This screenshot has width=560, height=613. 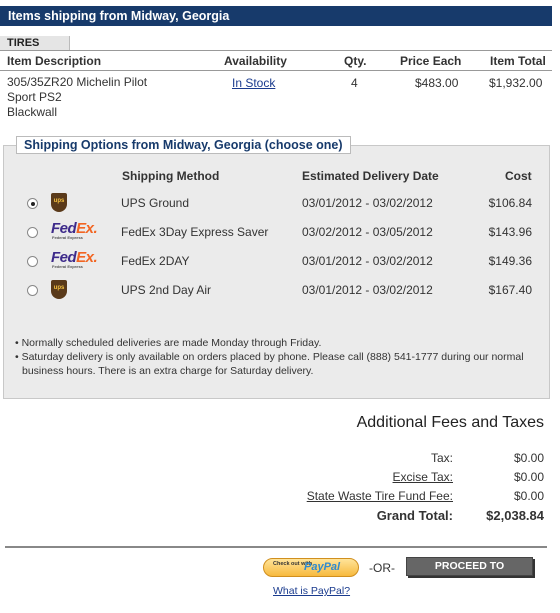 I want to click on proceed-to-checkout-button: PROCEED TO CHECKOUT, so click(x=469, y=573).